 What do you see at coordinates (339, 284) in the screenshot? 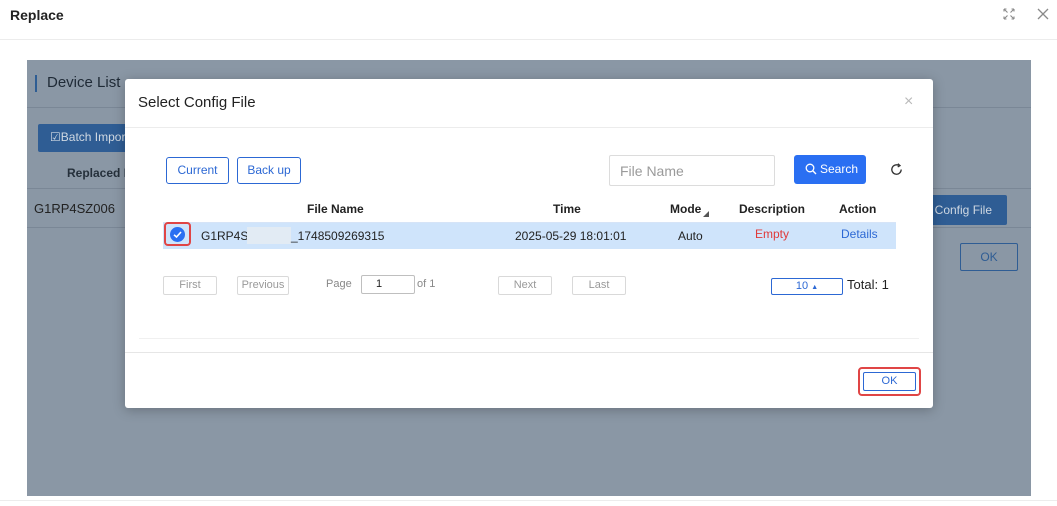
I see `page-label: Page` at bounding box center [339, 284].